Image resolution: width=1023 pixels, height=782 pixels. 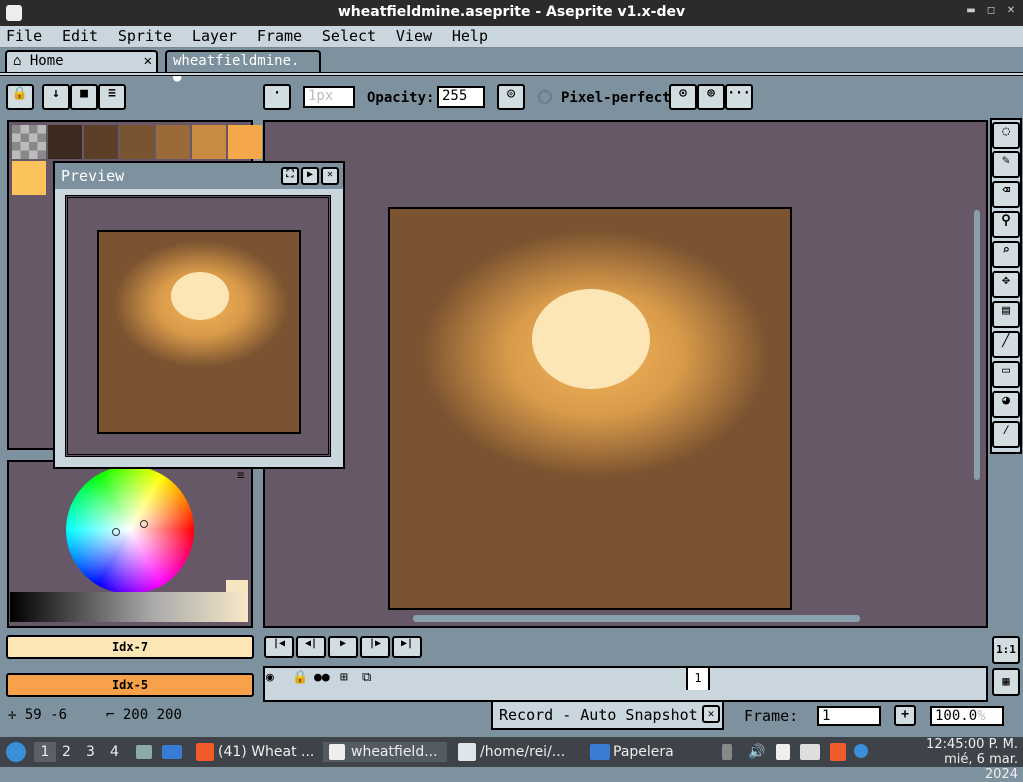 What do you see at coordinates (56, 97) in the screenshot?
I see `palette-down-button: ↓` at bounding box center [56, 97].